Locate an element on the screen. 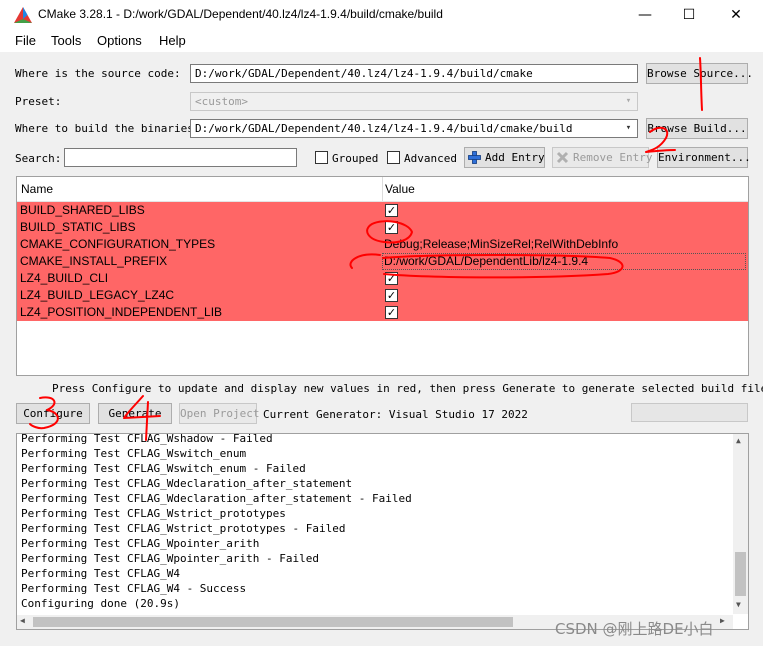 Image resolution: width=763 pixels, height=646 pixels. annotation-circle-build-static is located at coordinates (389, 232).